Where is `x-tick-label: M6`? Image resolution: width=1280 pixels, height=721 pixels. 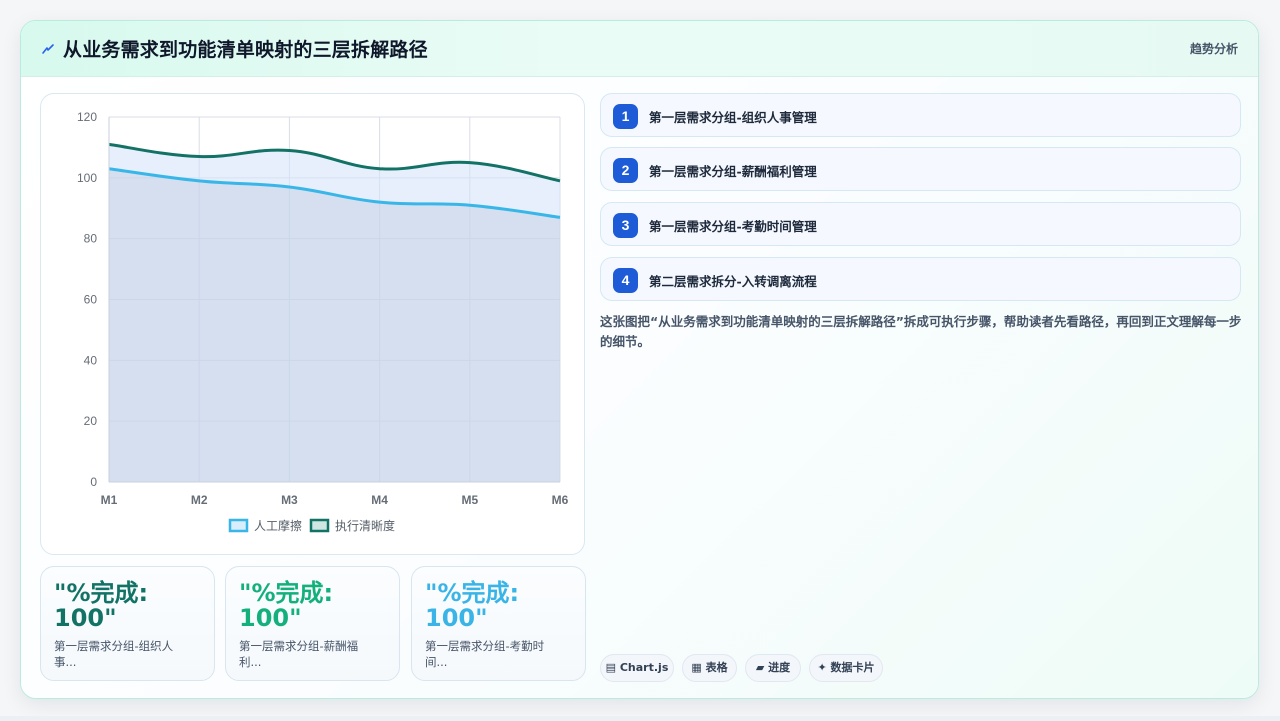 x-tick-label: M6 is located at coordinates (560, 500).